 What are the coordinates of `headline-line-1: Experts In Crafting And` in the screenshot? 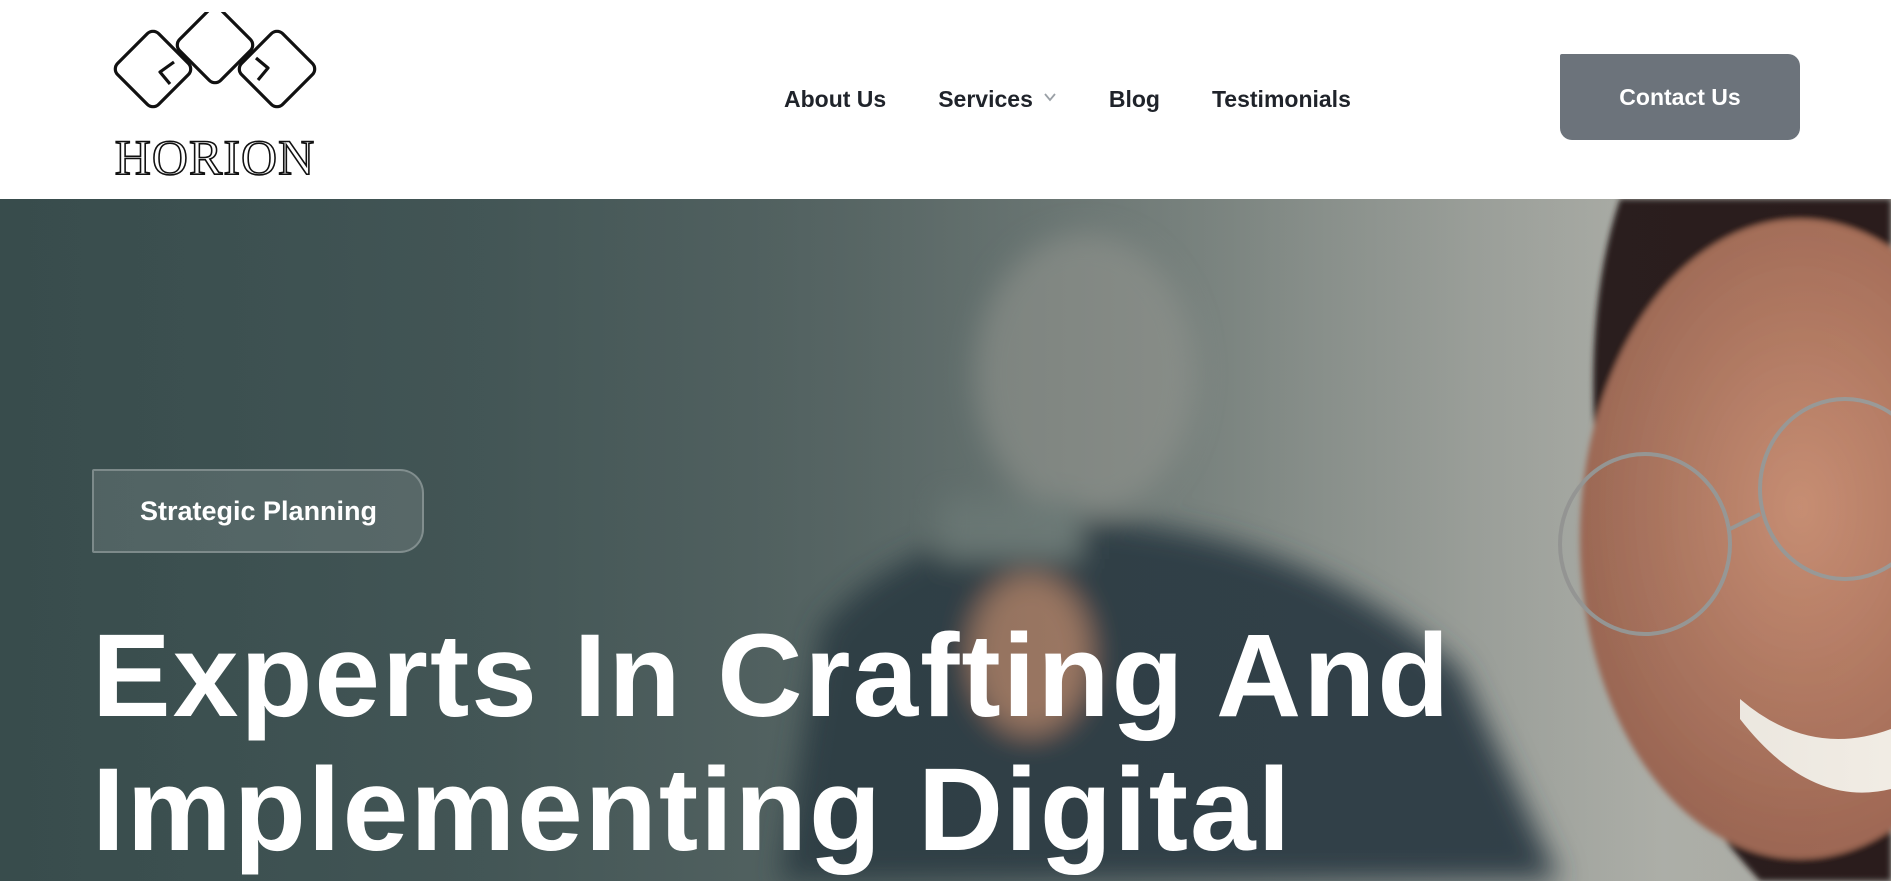 It's located at (772, 676).